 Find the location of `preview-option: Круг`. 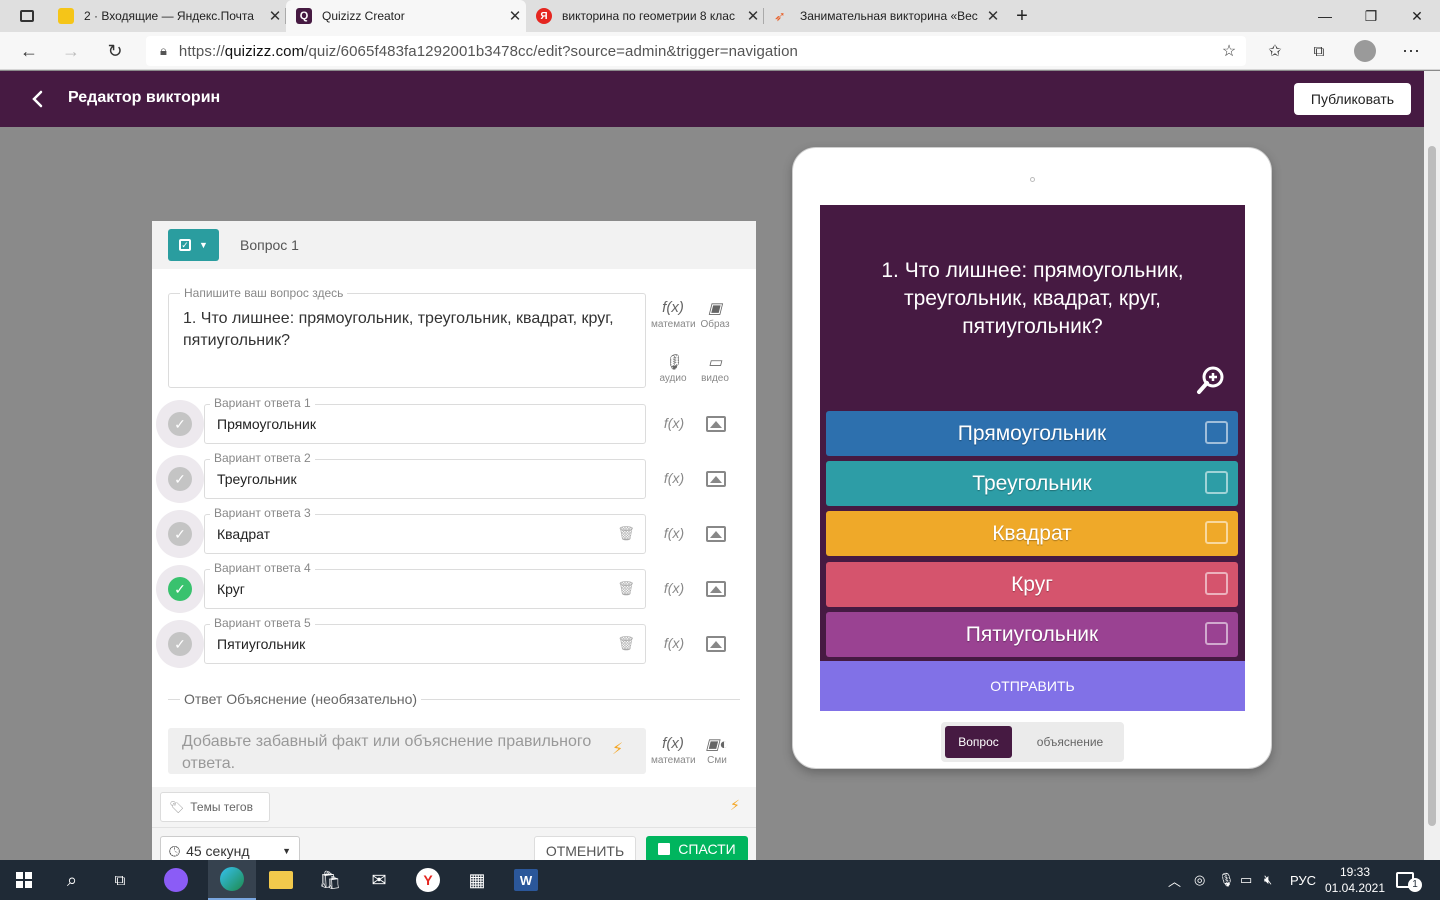

preview-option: Круг is located at coordinates (1032, 584).